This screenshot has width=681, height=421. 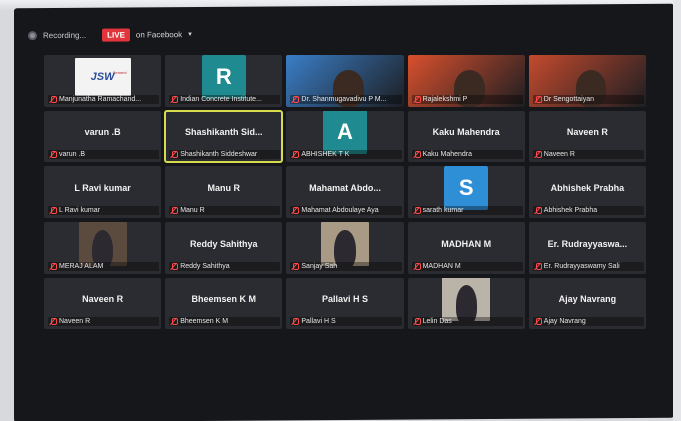 I want to click on avatar: R, so click(x=223, y=77).